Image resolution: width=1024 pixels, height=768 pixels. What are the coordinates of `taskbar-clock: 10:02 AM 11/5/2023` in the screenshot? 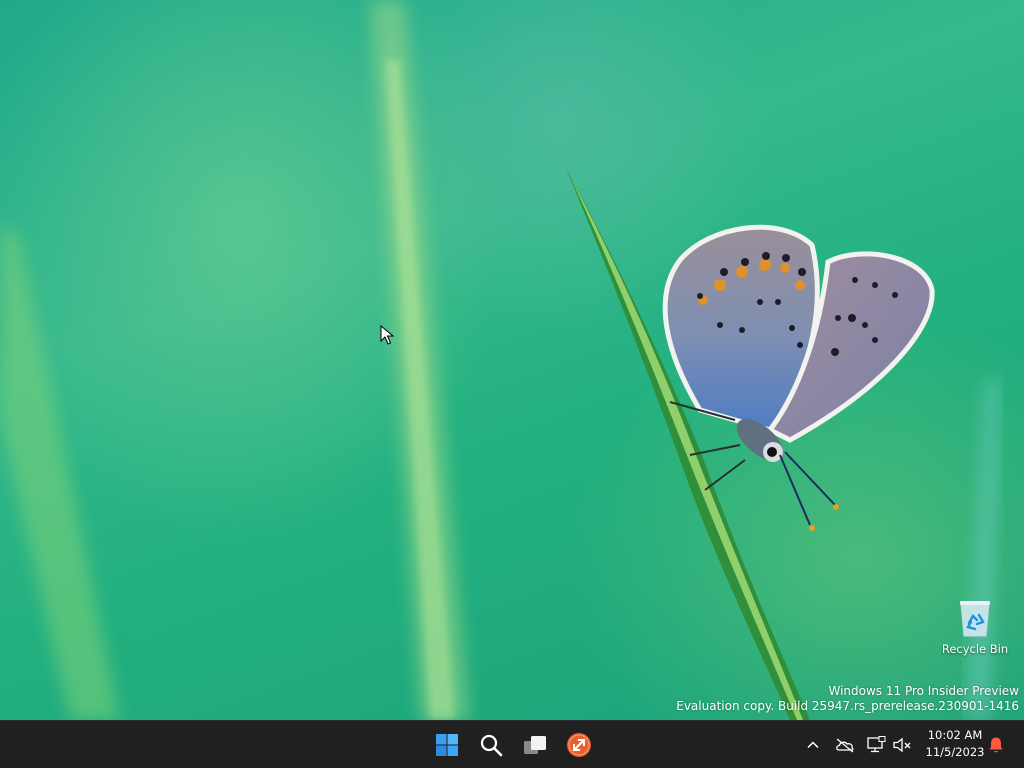 It's located at (955, 744).